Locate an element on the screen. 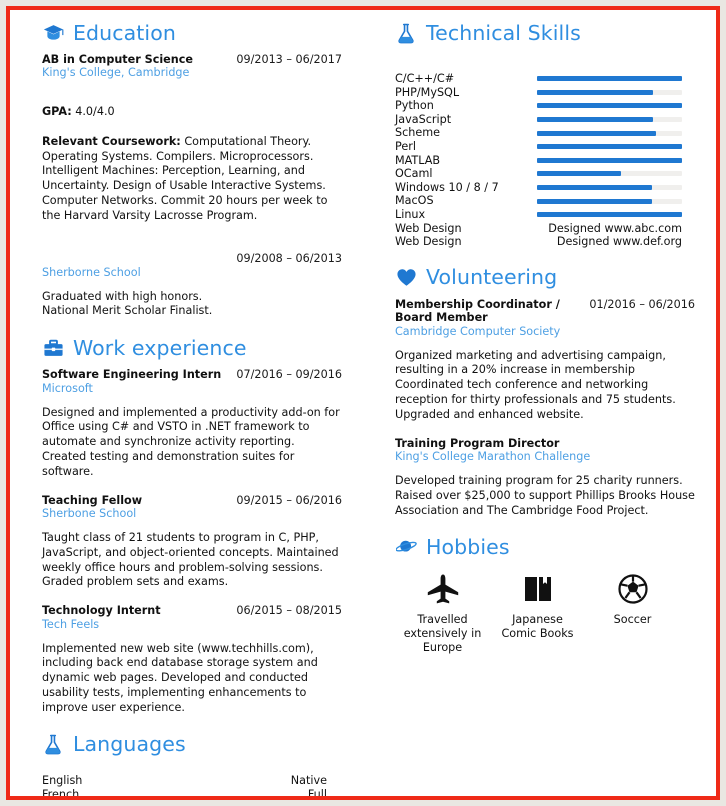  hobby-label: Soccer is located at coordinates (632, 620).